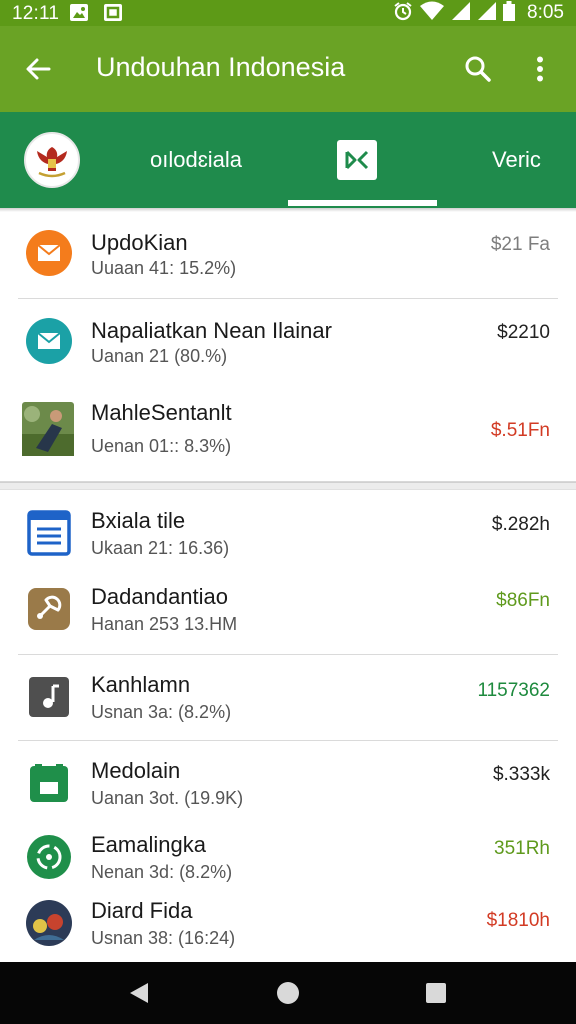 This screenshot has height=1024, width=576. I want to click on image-notification-icon, so click(79, 12).